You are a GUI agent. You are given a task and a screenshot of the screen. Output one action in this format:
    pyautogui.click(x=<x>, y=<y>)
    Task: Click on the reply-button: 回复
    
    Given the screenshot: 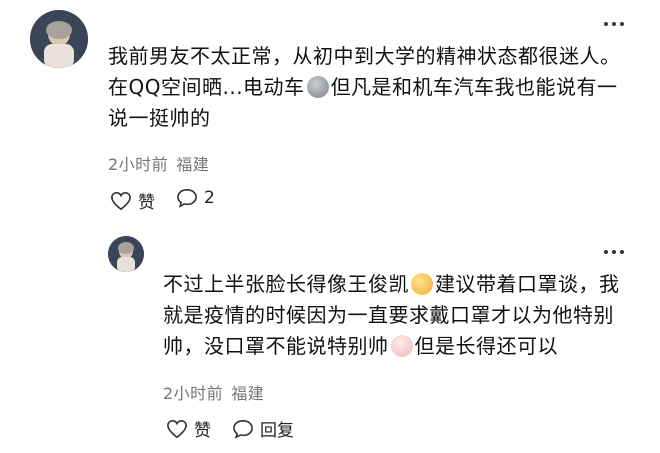 What is the action you would take?
    pyautogui.click(x=263, y=428)
    